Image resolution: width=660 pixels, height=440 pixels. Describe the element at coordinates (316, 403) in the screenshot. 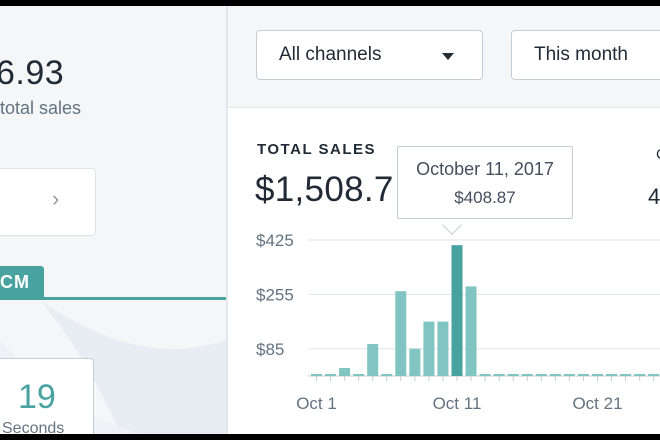

I see `x-tick-label: Oct 1` at that location.